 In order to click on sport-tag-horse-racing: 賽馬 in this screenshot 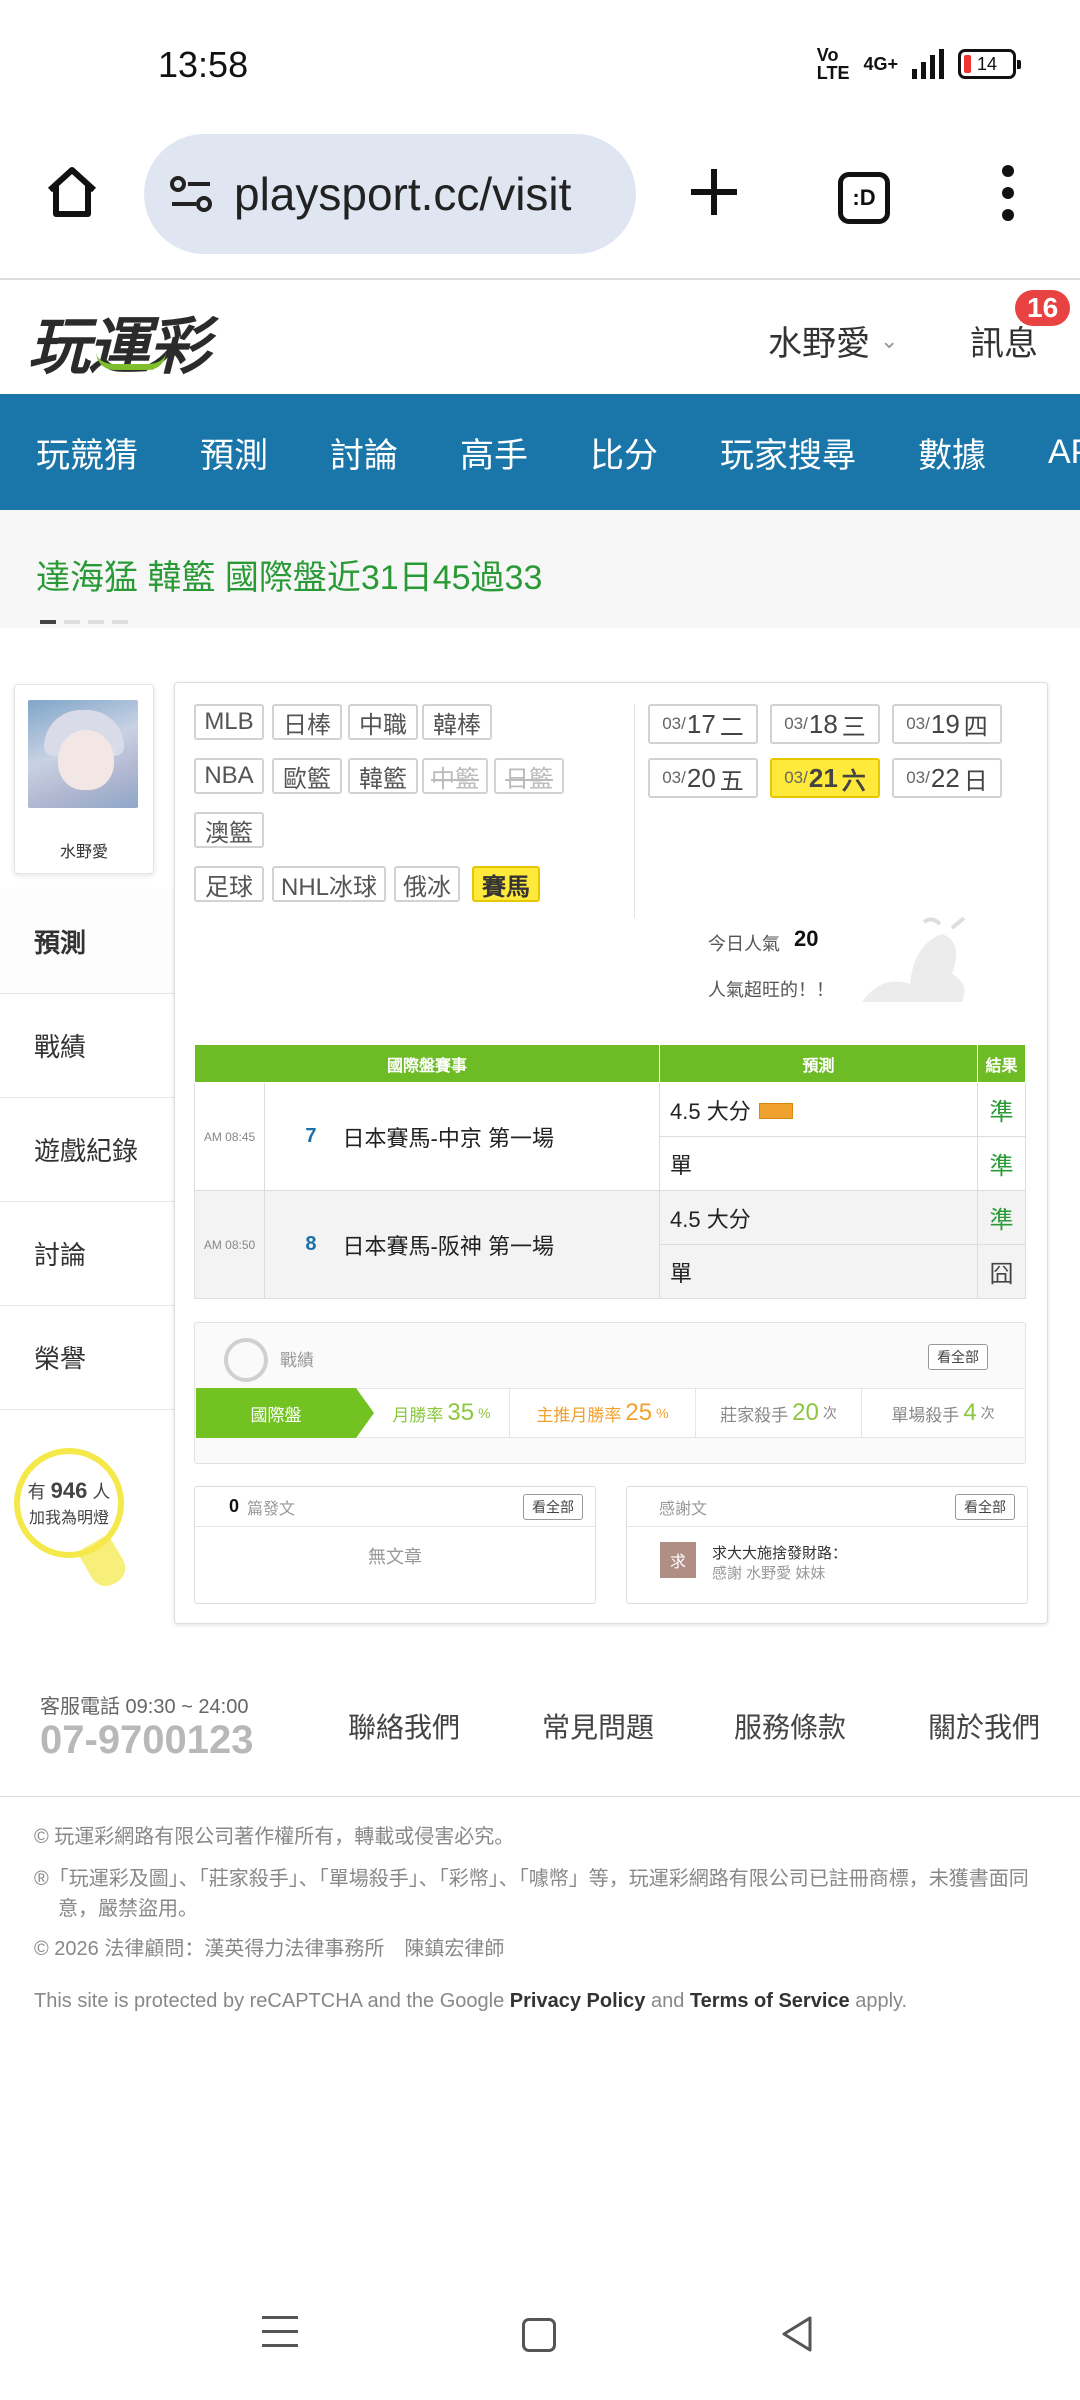, I will do `click(506, 884)`.